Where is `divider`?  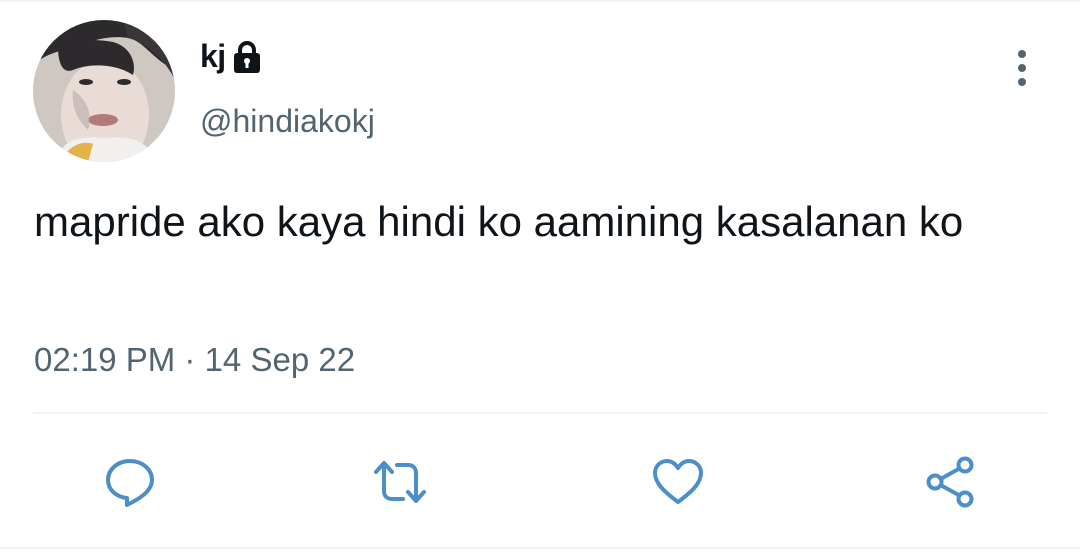 divider is located at coordinates (540, 413).